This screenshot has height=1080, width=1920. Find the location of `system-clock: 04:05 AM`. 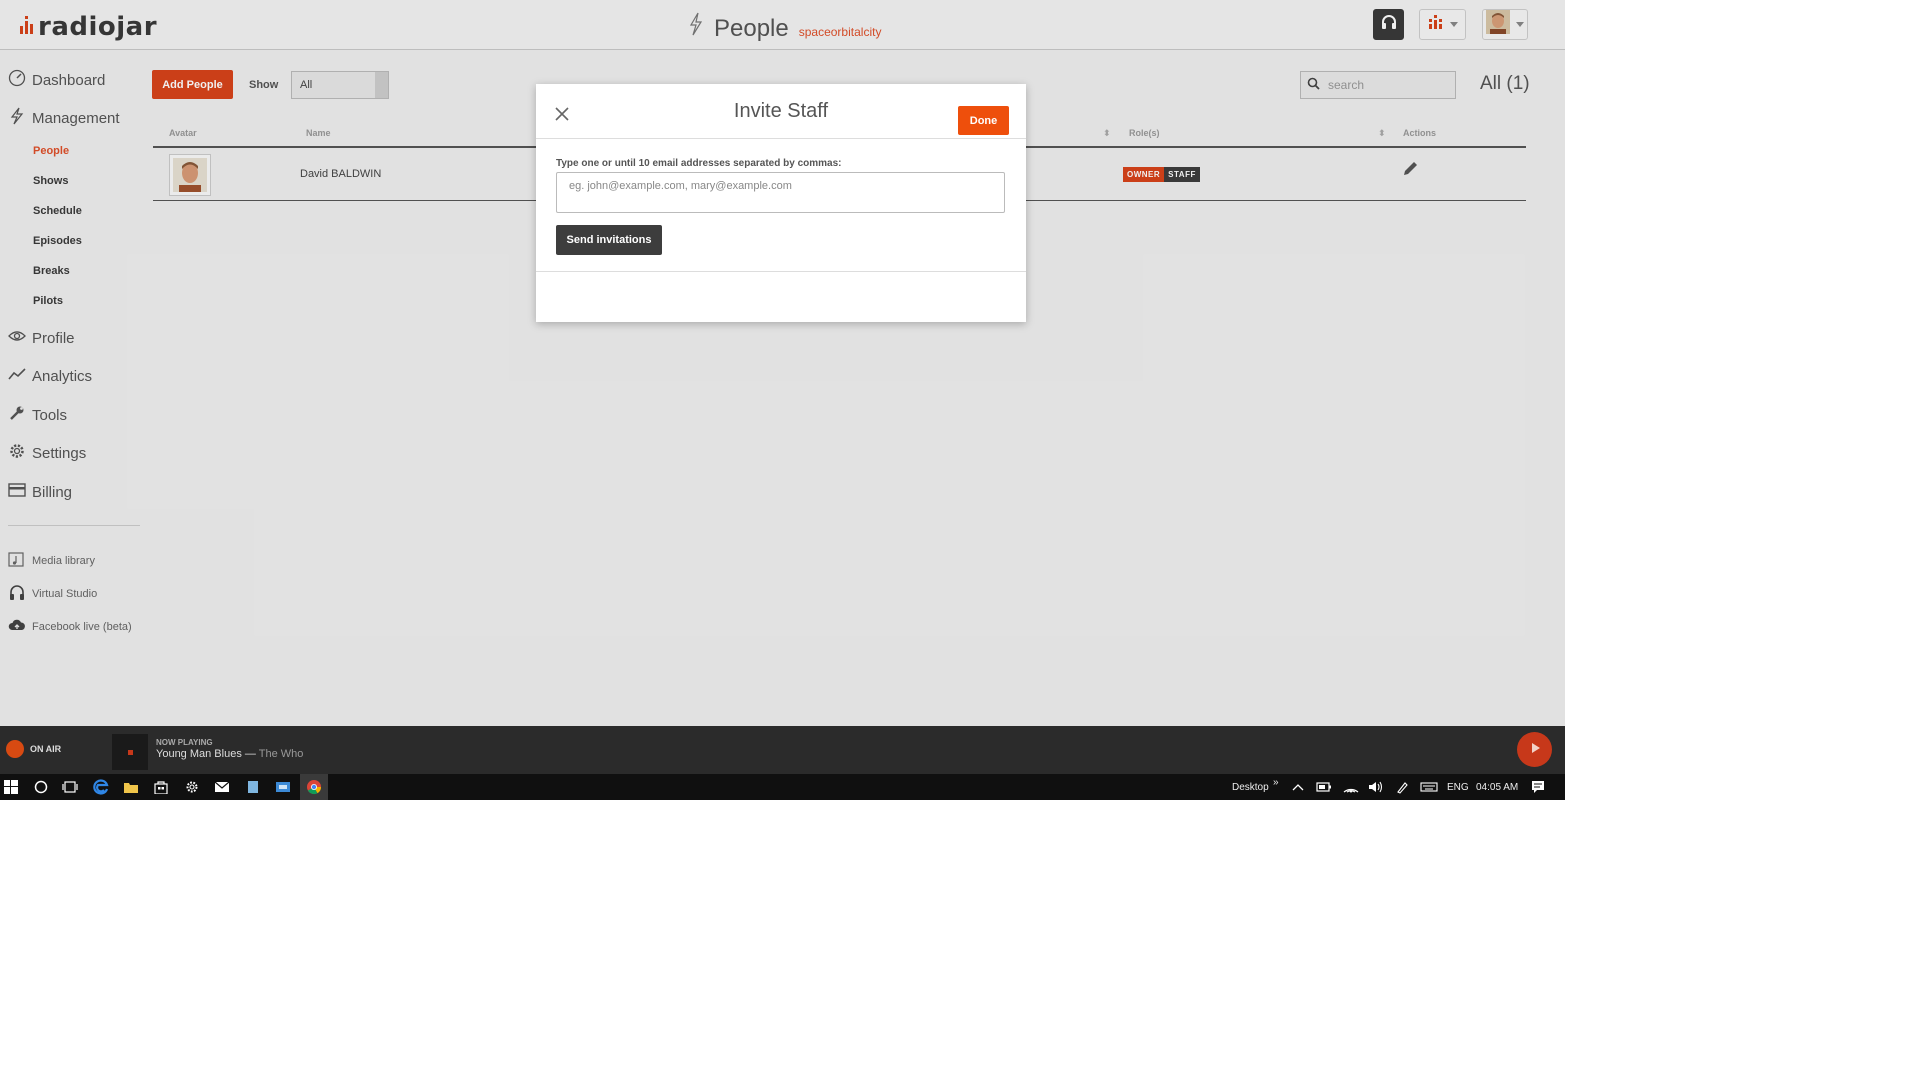

system-clock: 04:05 AM is located at coordinates (1497, 787).